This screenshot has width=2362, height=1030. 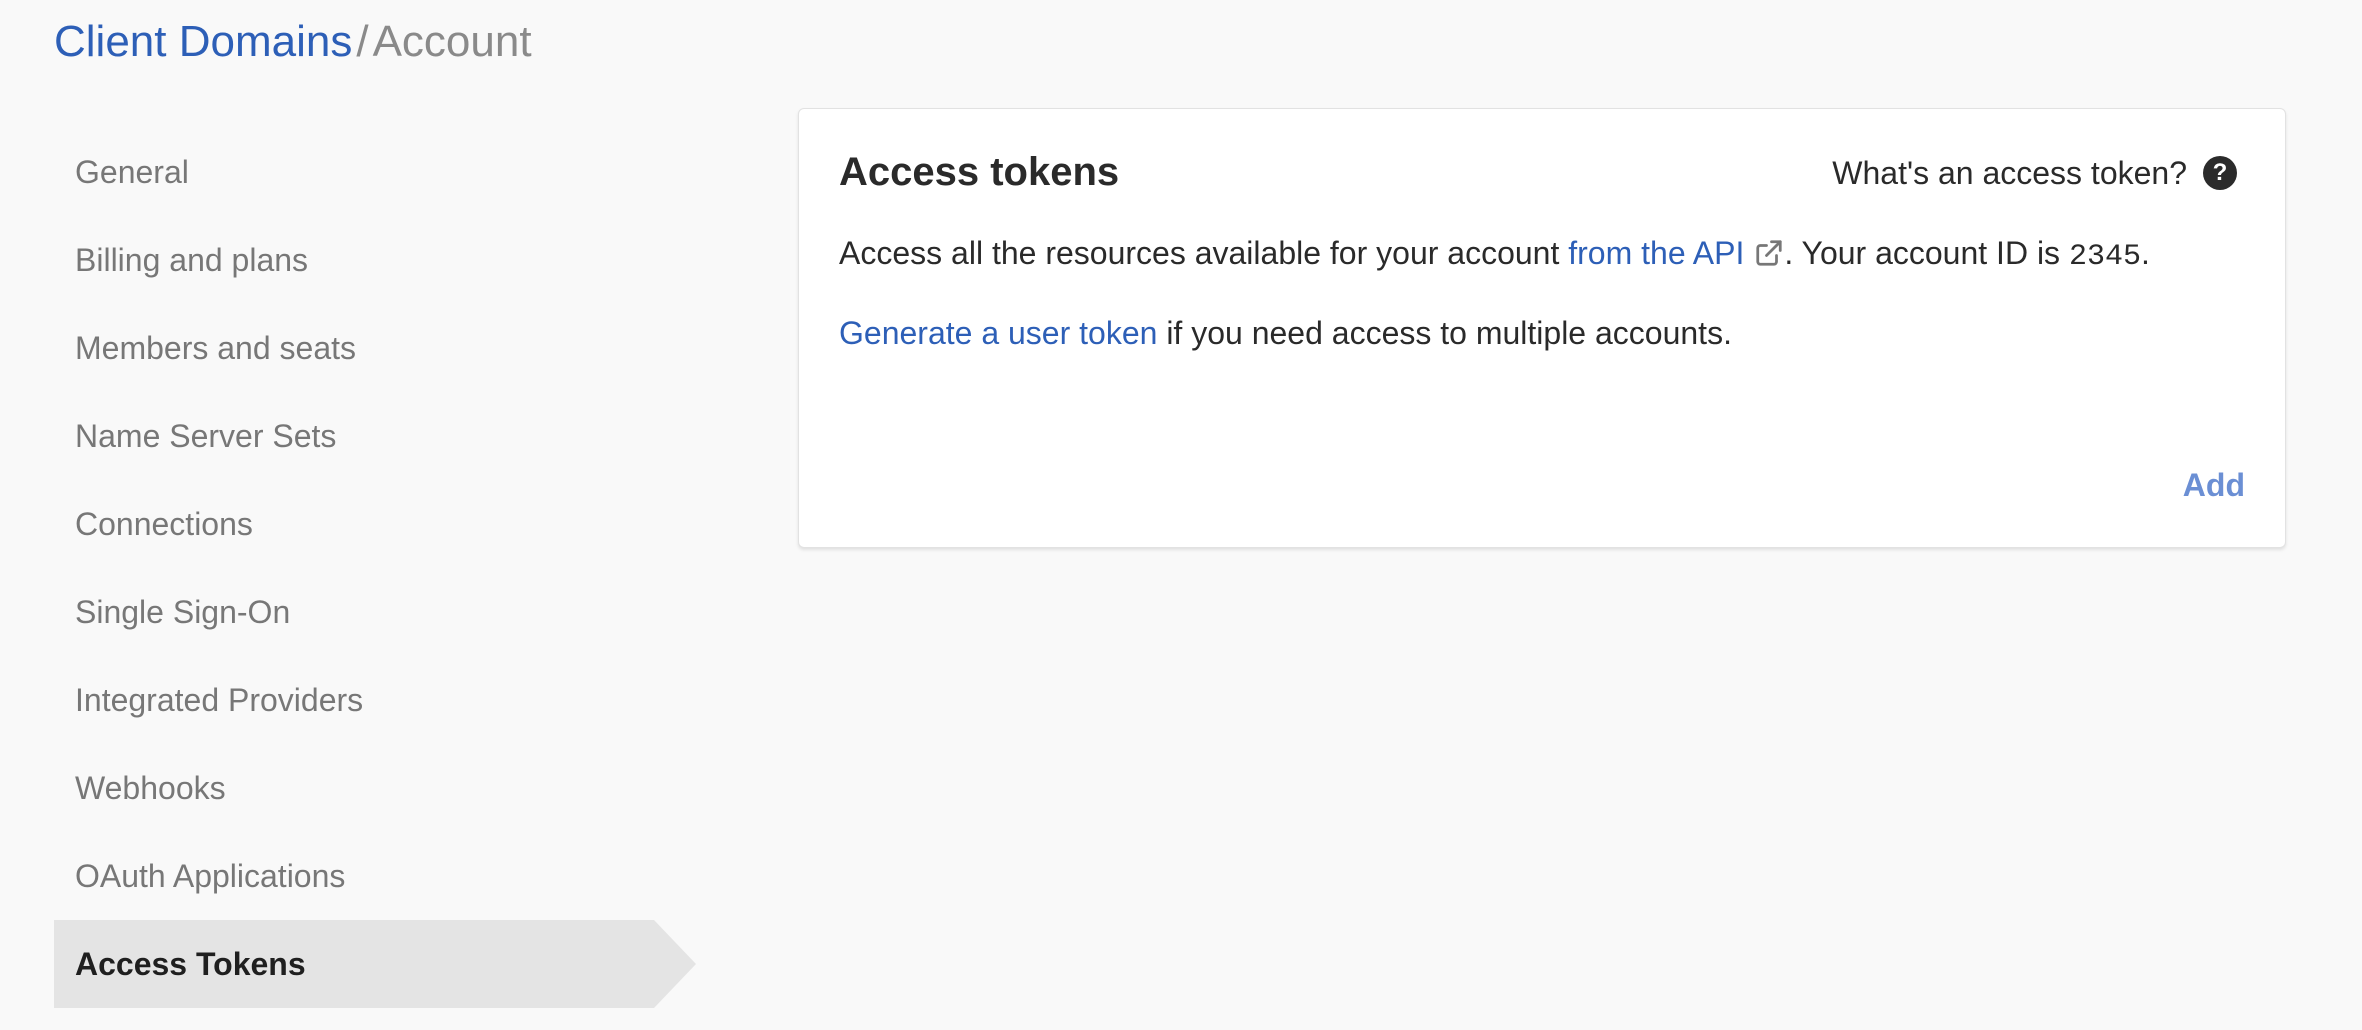 I want to click on sidebar-item-label: OAuth Applications, so click(x=210, y=876).